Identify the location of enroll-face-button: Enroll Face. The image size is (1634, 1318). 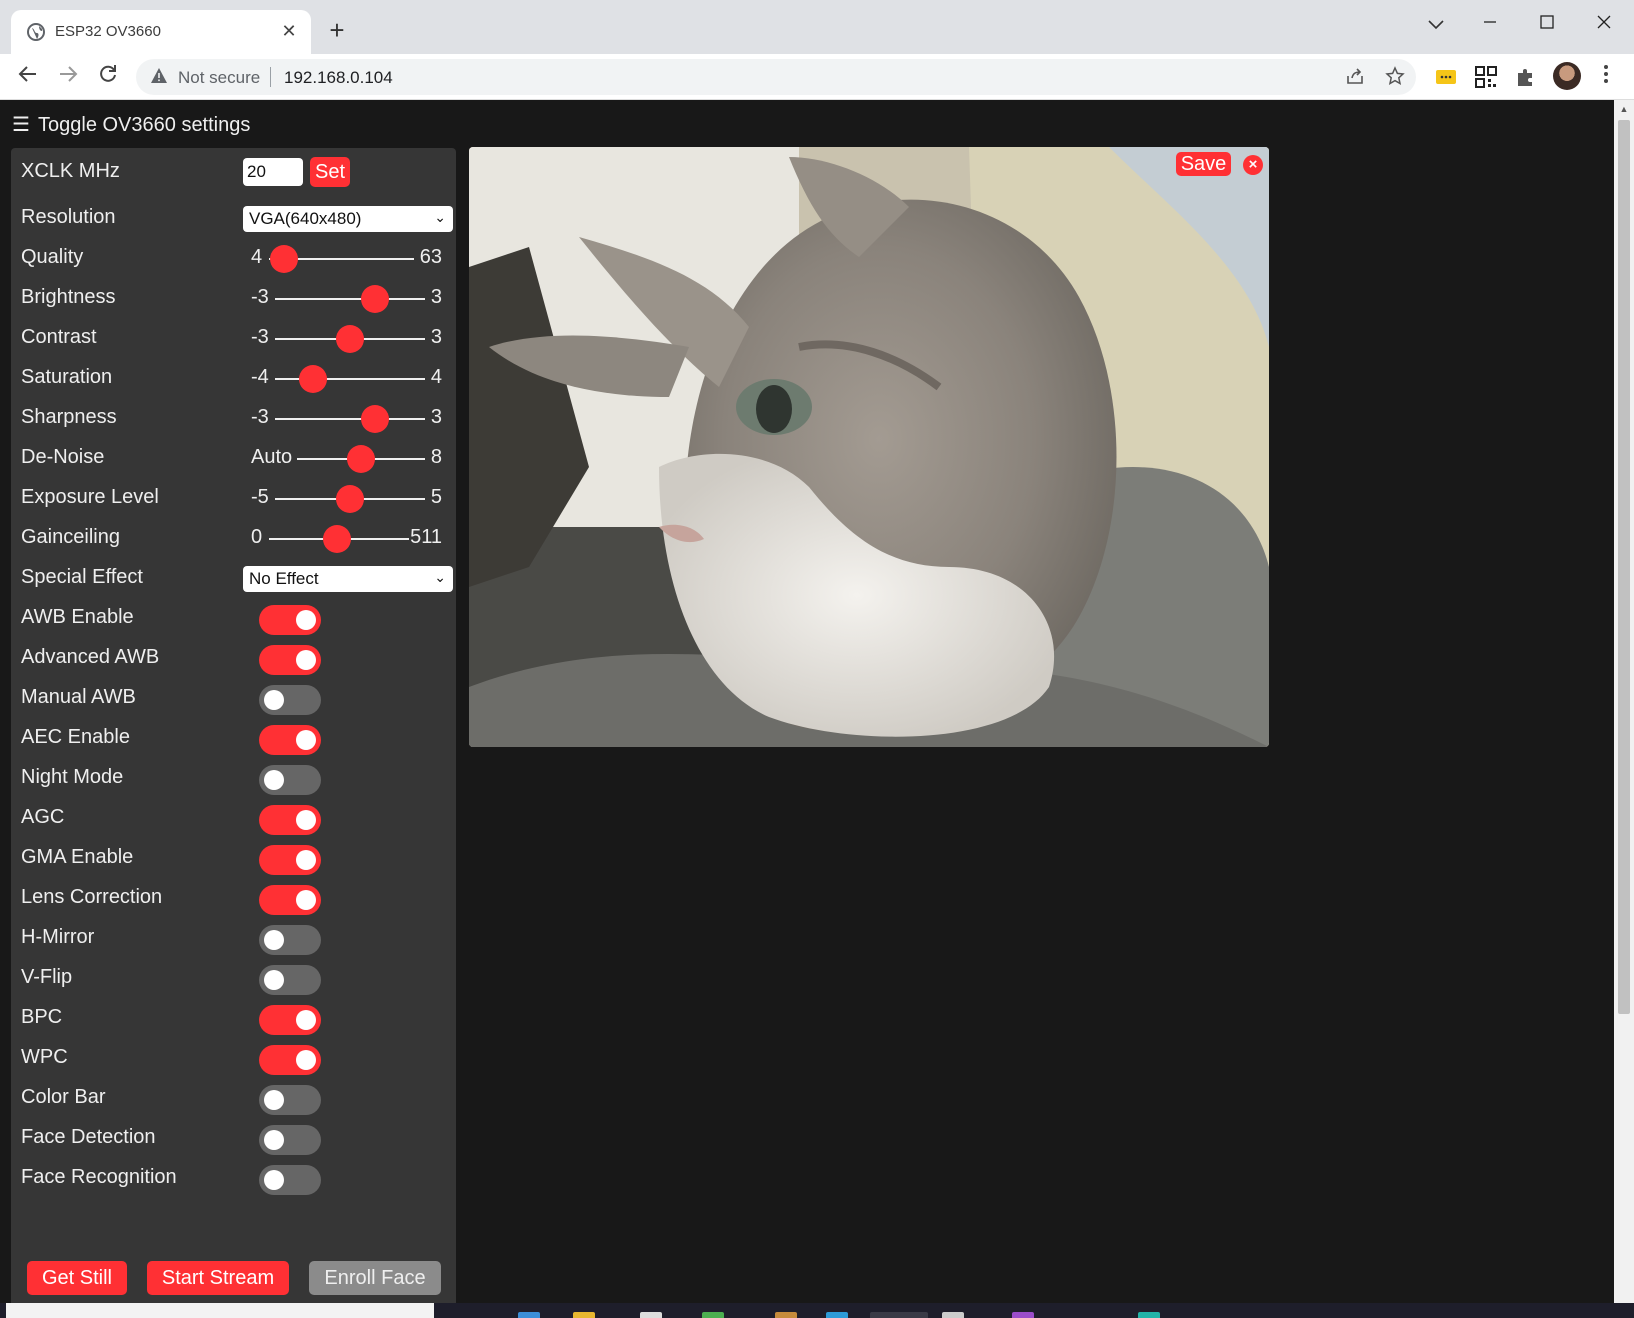
(375, 1278).